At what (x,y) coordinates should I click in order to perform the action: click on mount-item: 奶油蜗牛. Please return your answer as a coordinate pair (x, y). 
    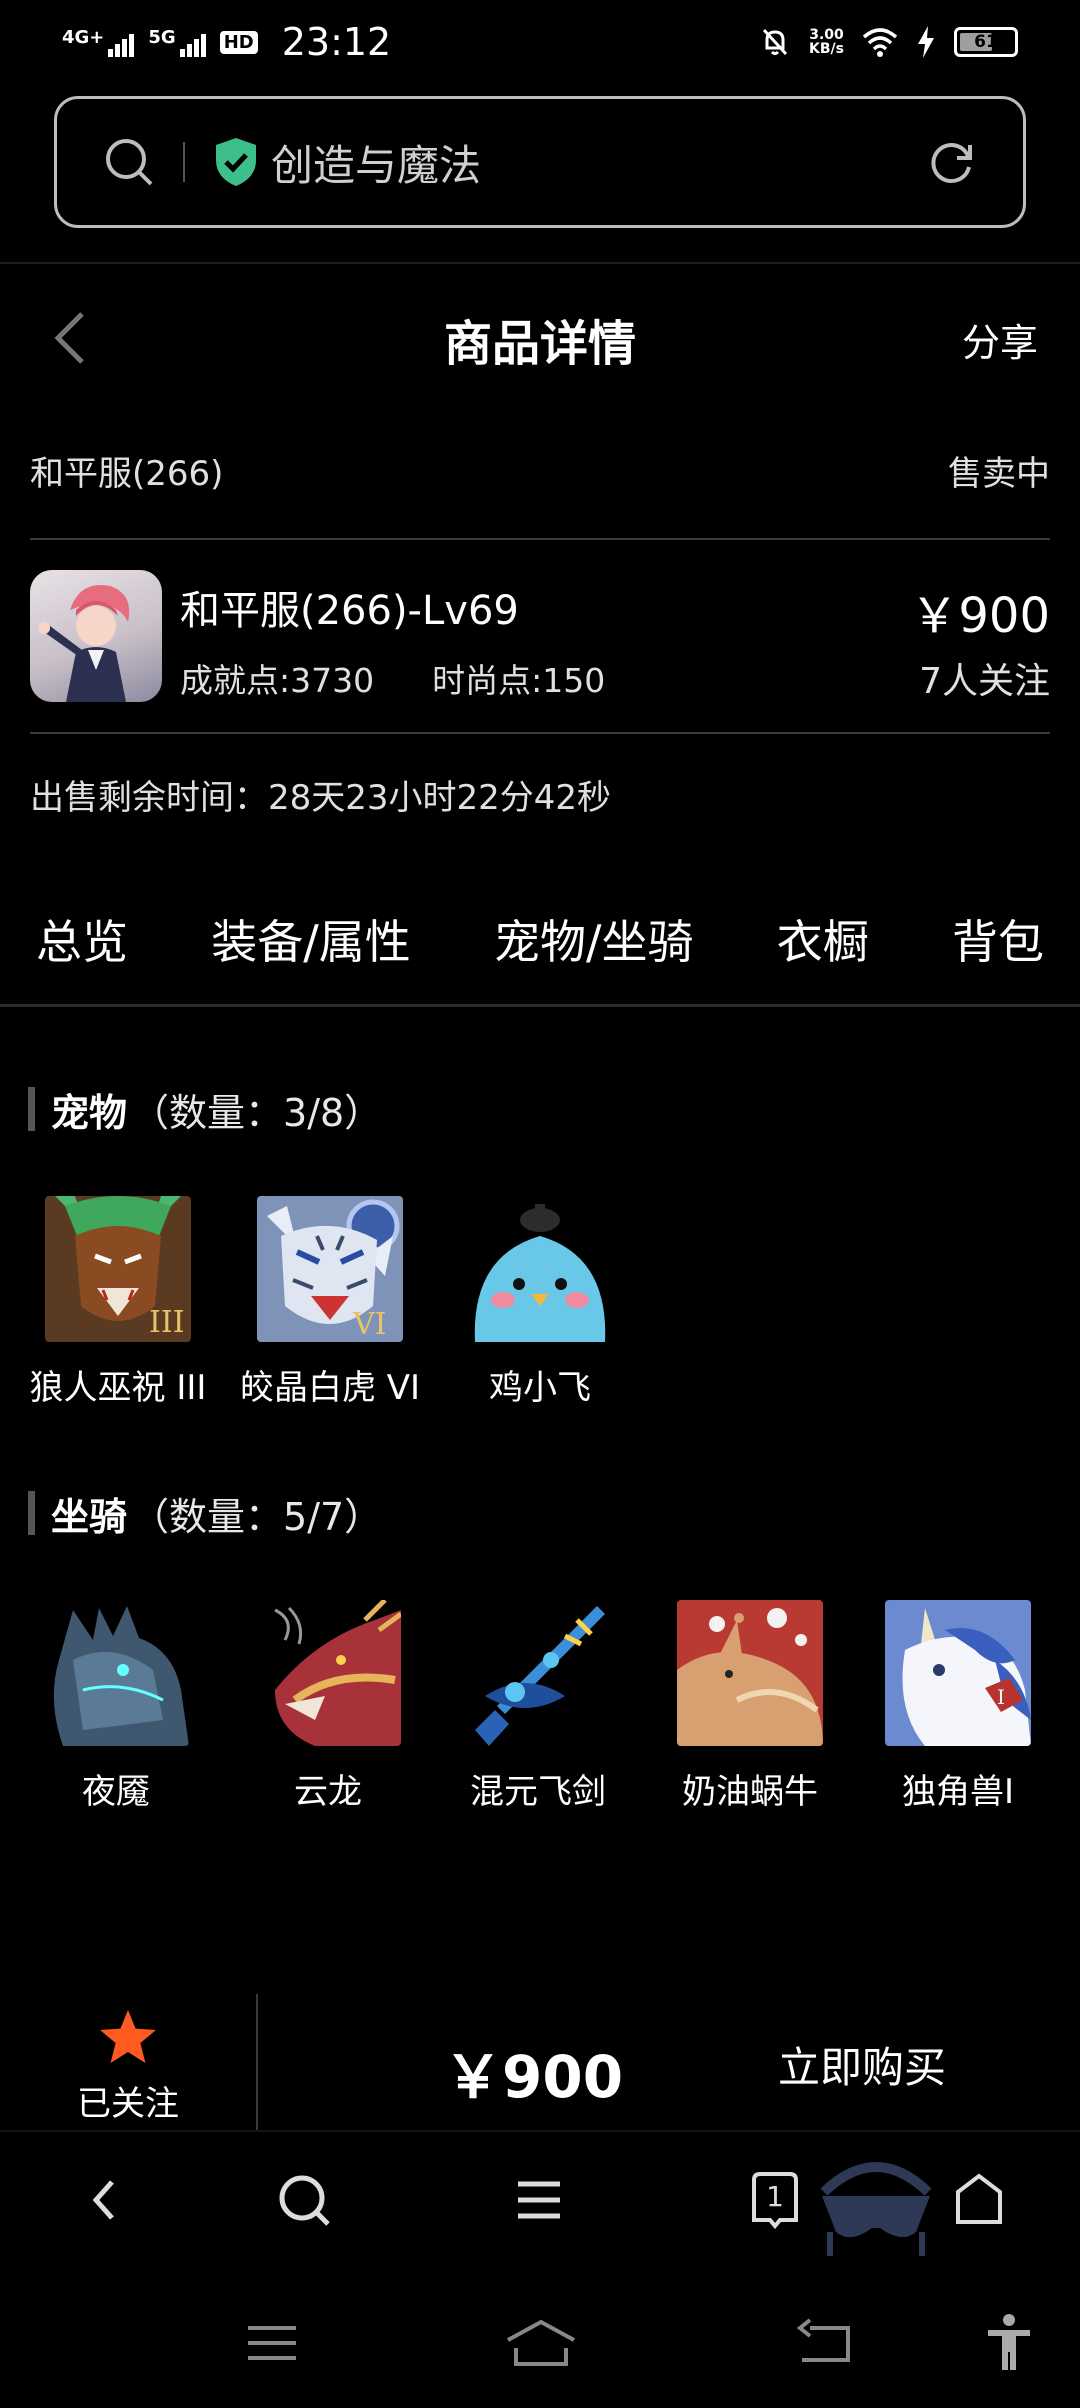
    Looking at the image, I should click on (750, 1706).